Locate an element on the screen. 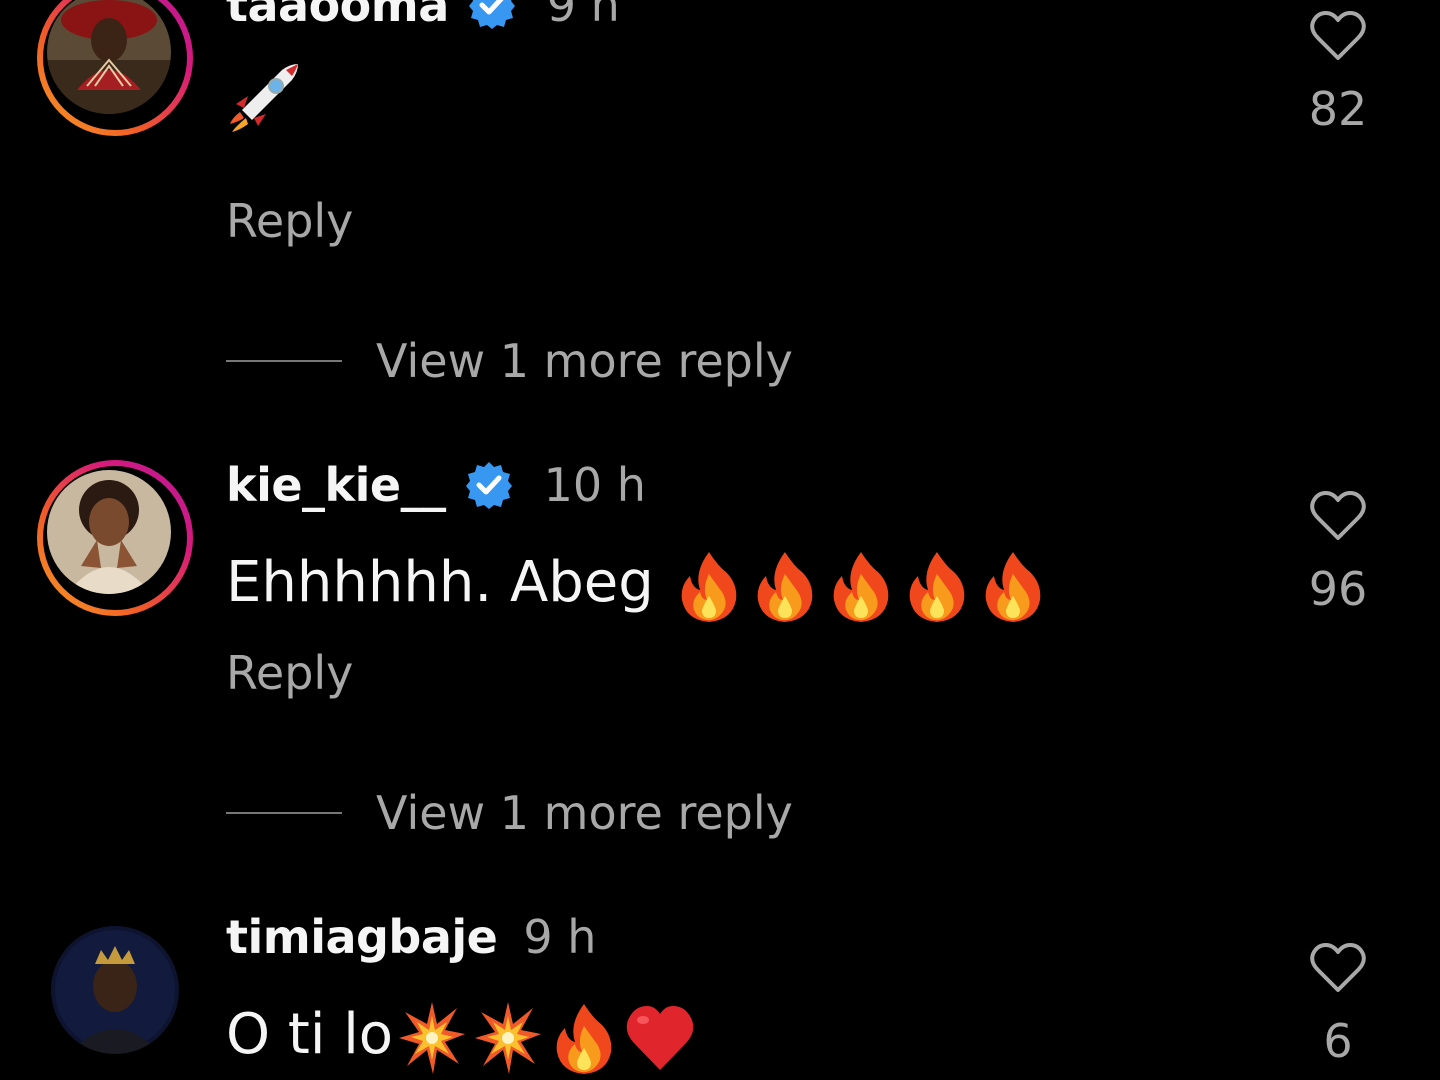  comment-timestamp: 9 h is located at coordinates (560, 937).